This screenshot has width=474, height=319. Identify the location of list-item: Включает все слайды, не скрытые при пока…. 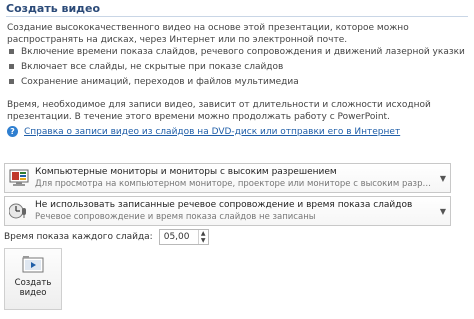
(239, 66).